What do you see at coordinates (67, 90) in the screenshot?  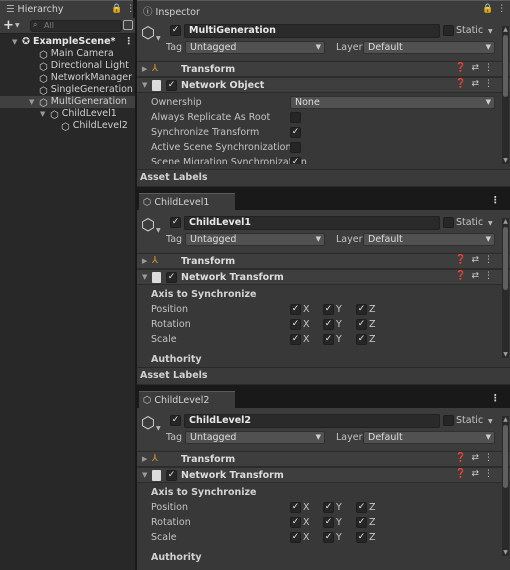 I see `hierarchy-item: ⬡ SingleGeneration` at bounding box center [67, 90].